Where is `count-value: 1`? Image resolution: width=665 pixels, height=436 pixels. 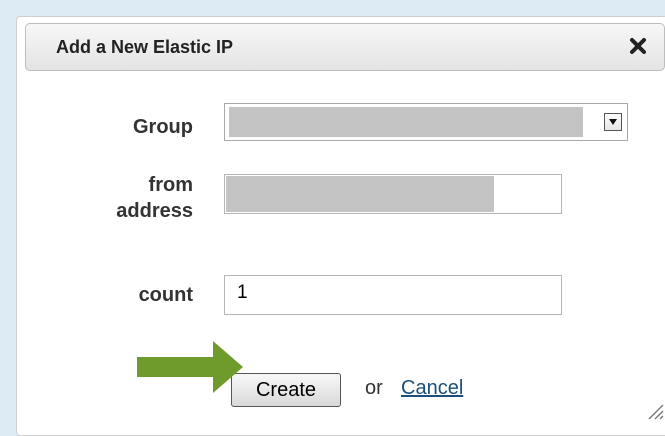 count-value: 1 is located at coordinates (242, 292).